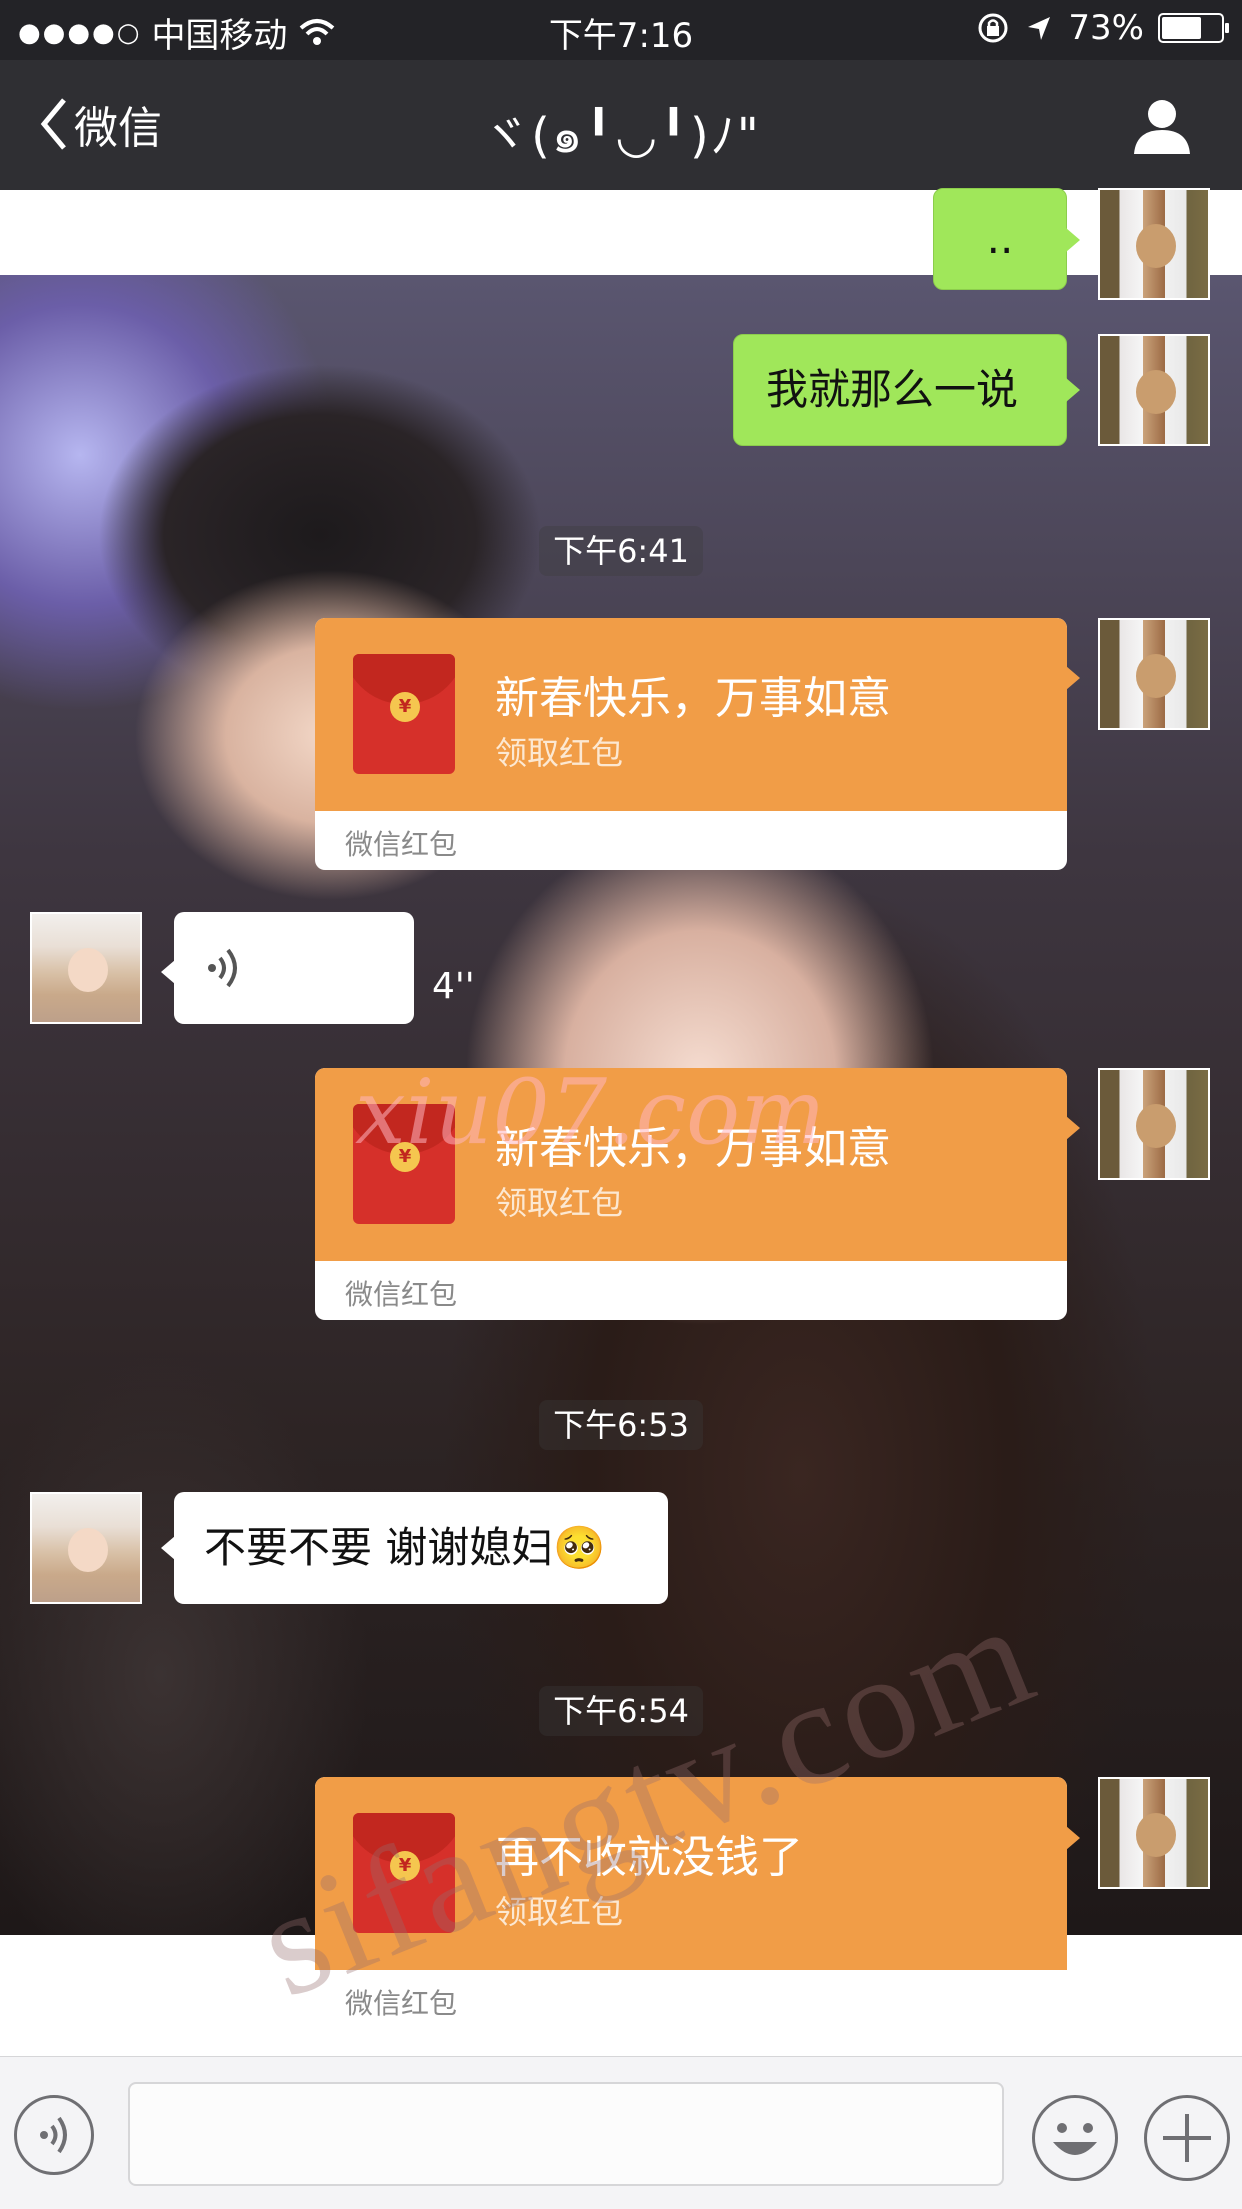 The image size is (1242, 2209). What do you see at coordinates (590, 1112) in the screenshot?
I see `watermark-text: xiu07.com` at bounding box center [590, 1112].